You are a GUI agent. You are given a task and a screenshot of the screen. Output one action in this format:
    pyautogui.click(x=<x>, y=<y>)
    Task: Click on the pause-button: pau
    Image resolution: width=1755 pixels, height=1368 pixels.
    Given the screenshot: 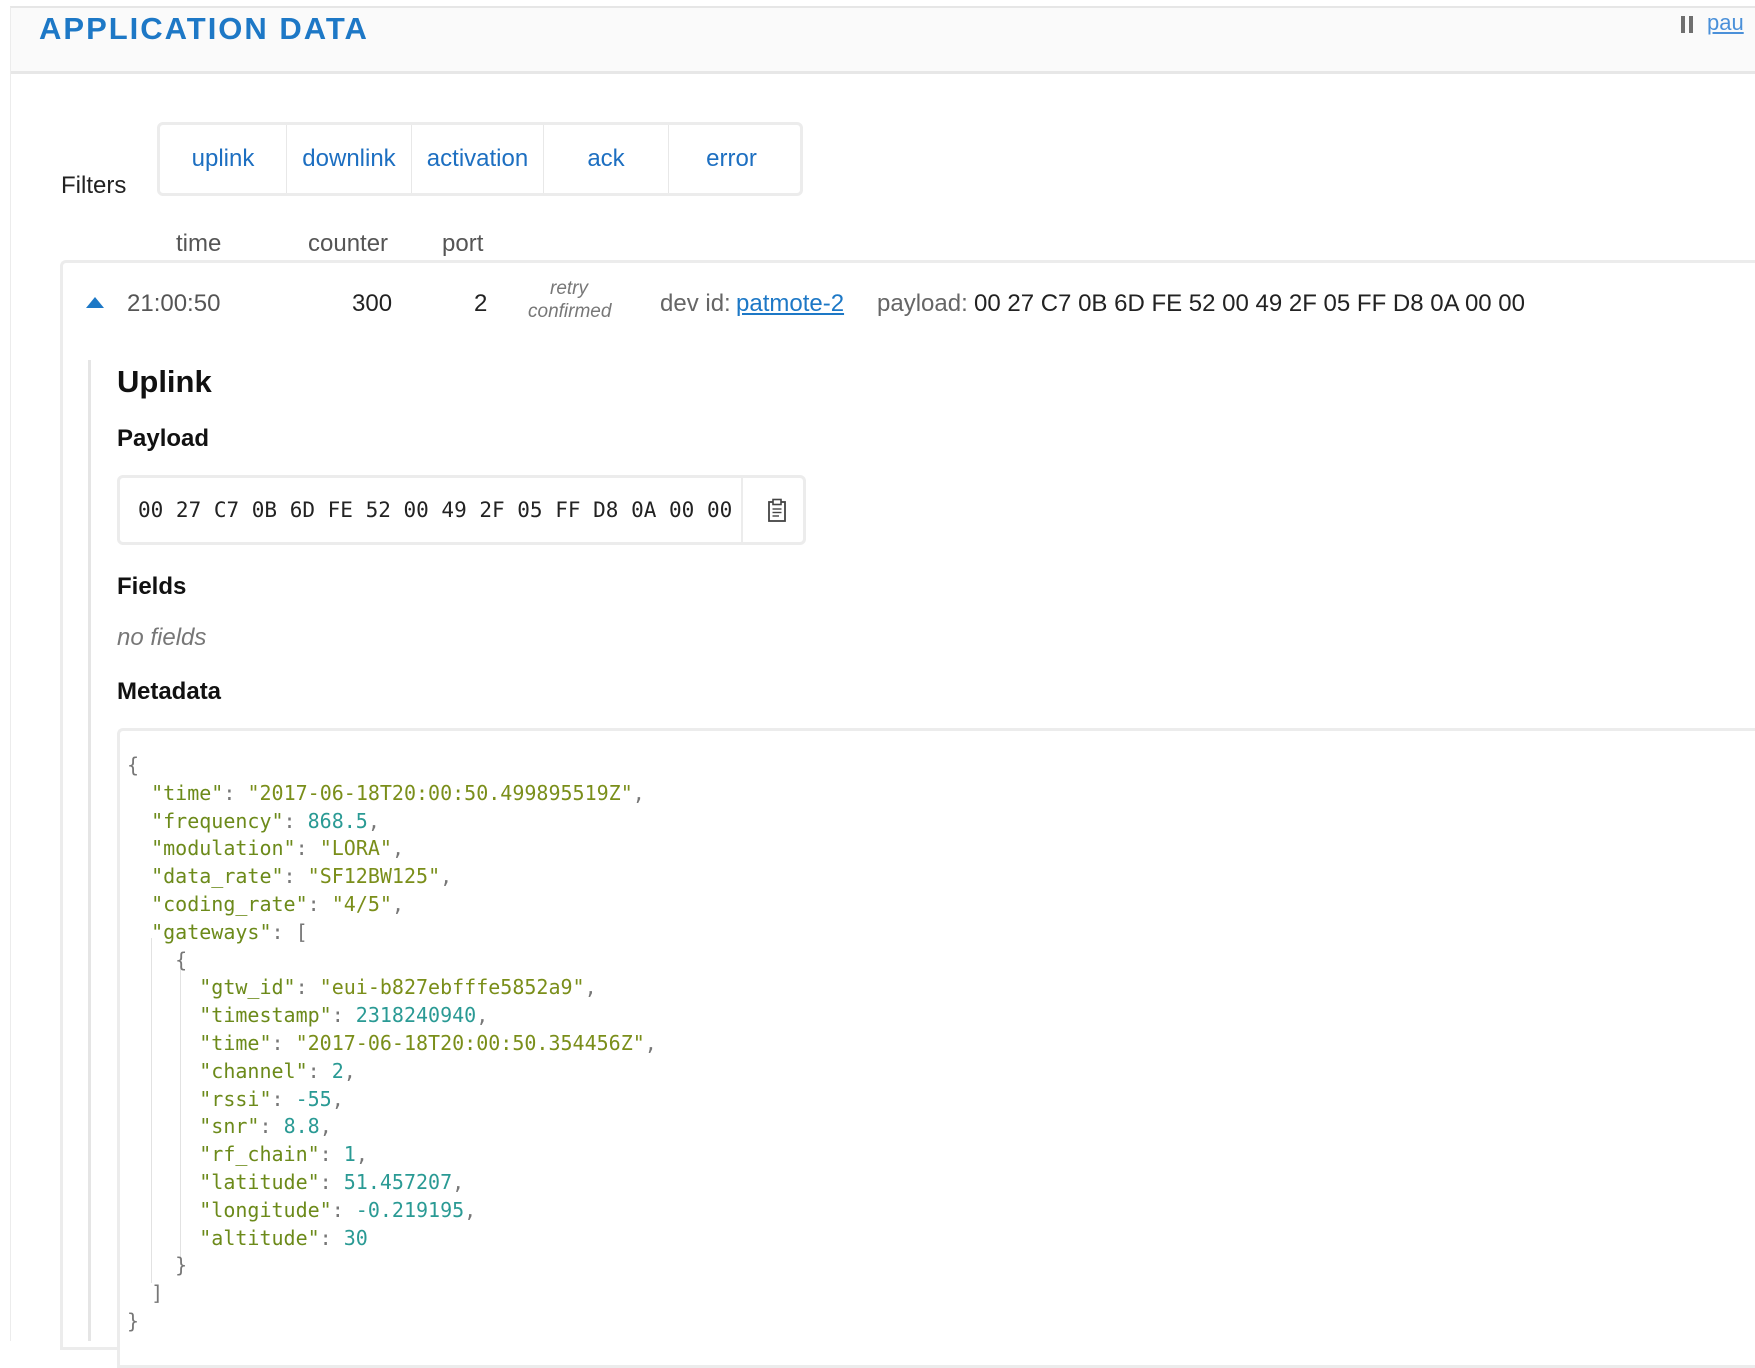 What is the action you would take?
    pyautogui.click(x=1725, y=23)
    